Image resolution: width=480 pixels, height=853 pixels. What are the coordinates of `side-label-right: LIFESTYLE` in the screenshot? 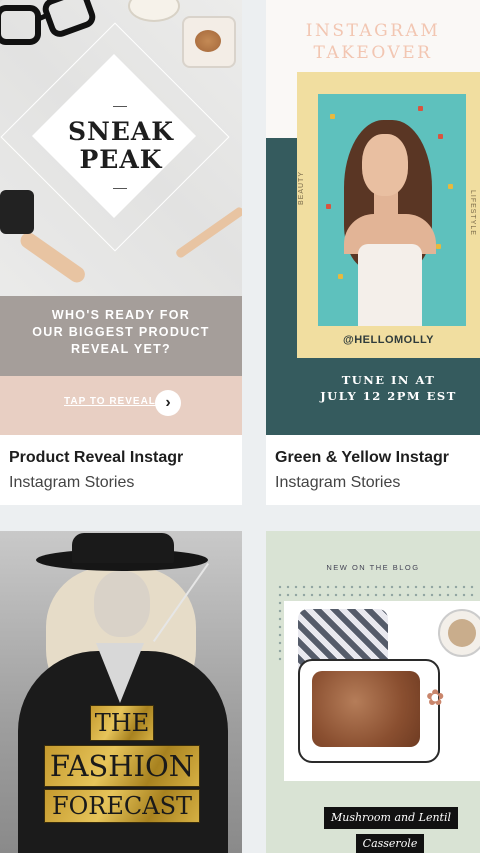 It's located at (472, 213).